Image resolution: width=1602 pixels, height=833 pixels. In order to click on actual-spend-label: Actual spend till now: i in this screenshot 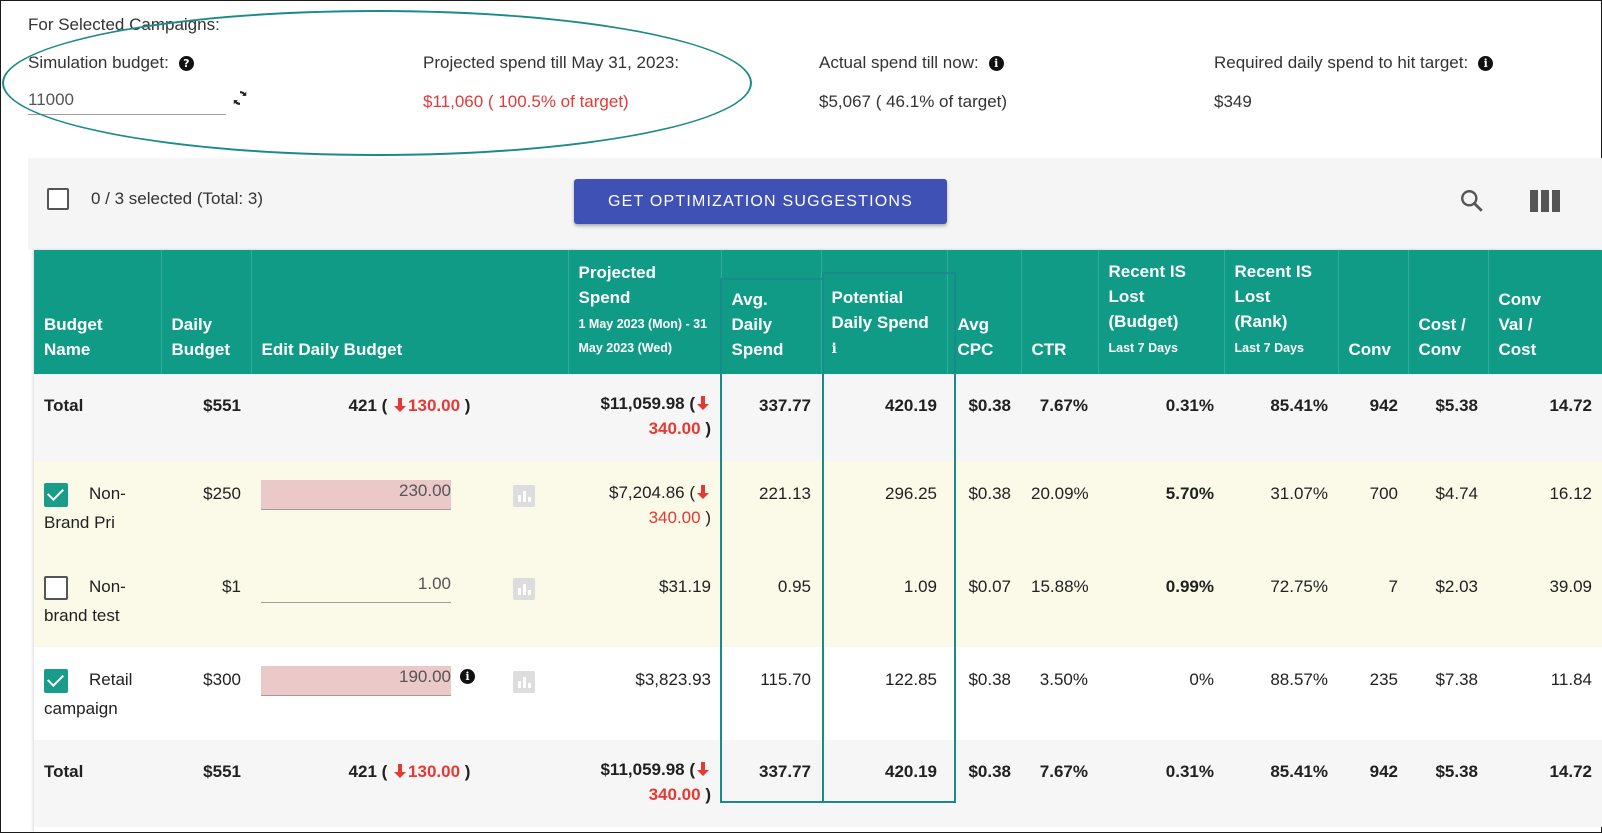, I will do `click(911, 63)`.